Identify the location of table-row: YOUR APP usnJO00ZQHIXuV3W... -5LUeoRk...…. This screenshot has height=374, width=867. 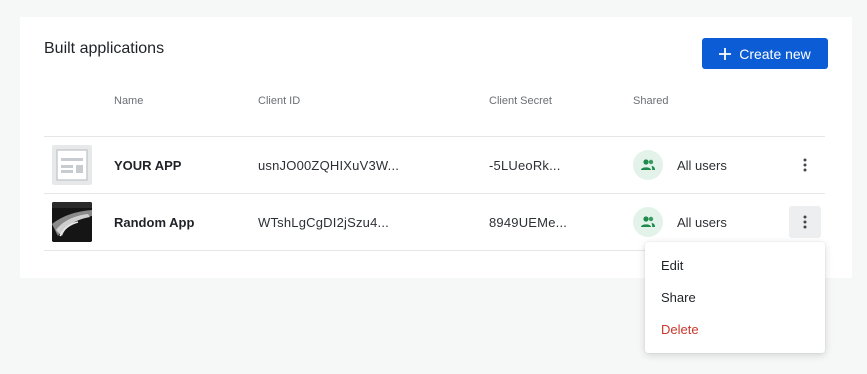
(434, 165).